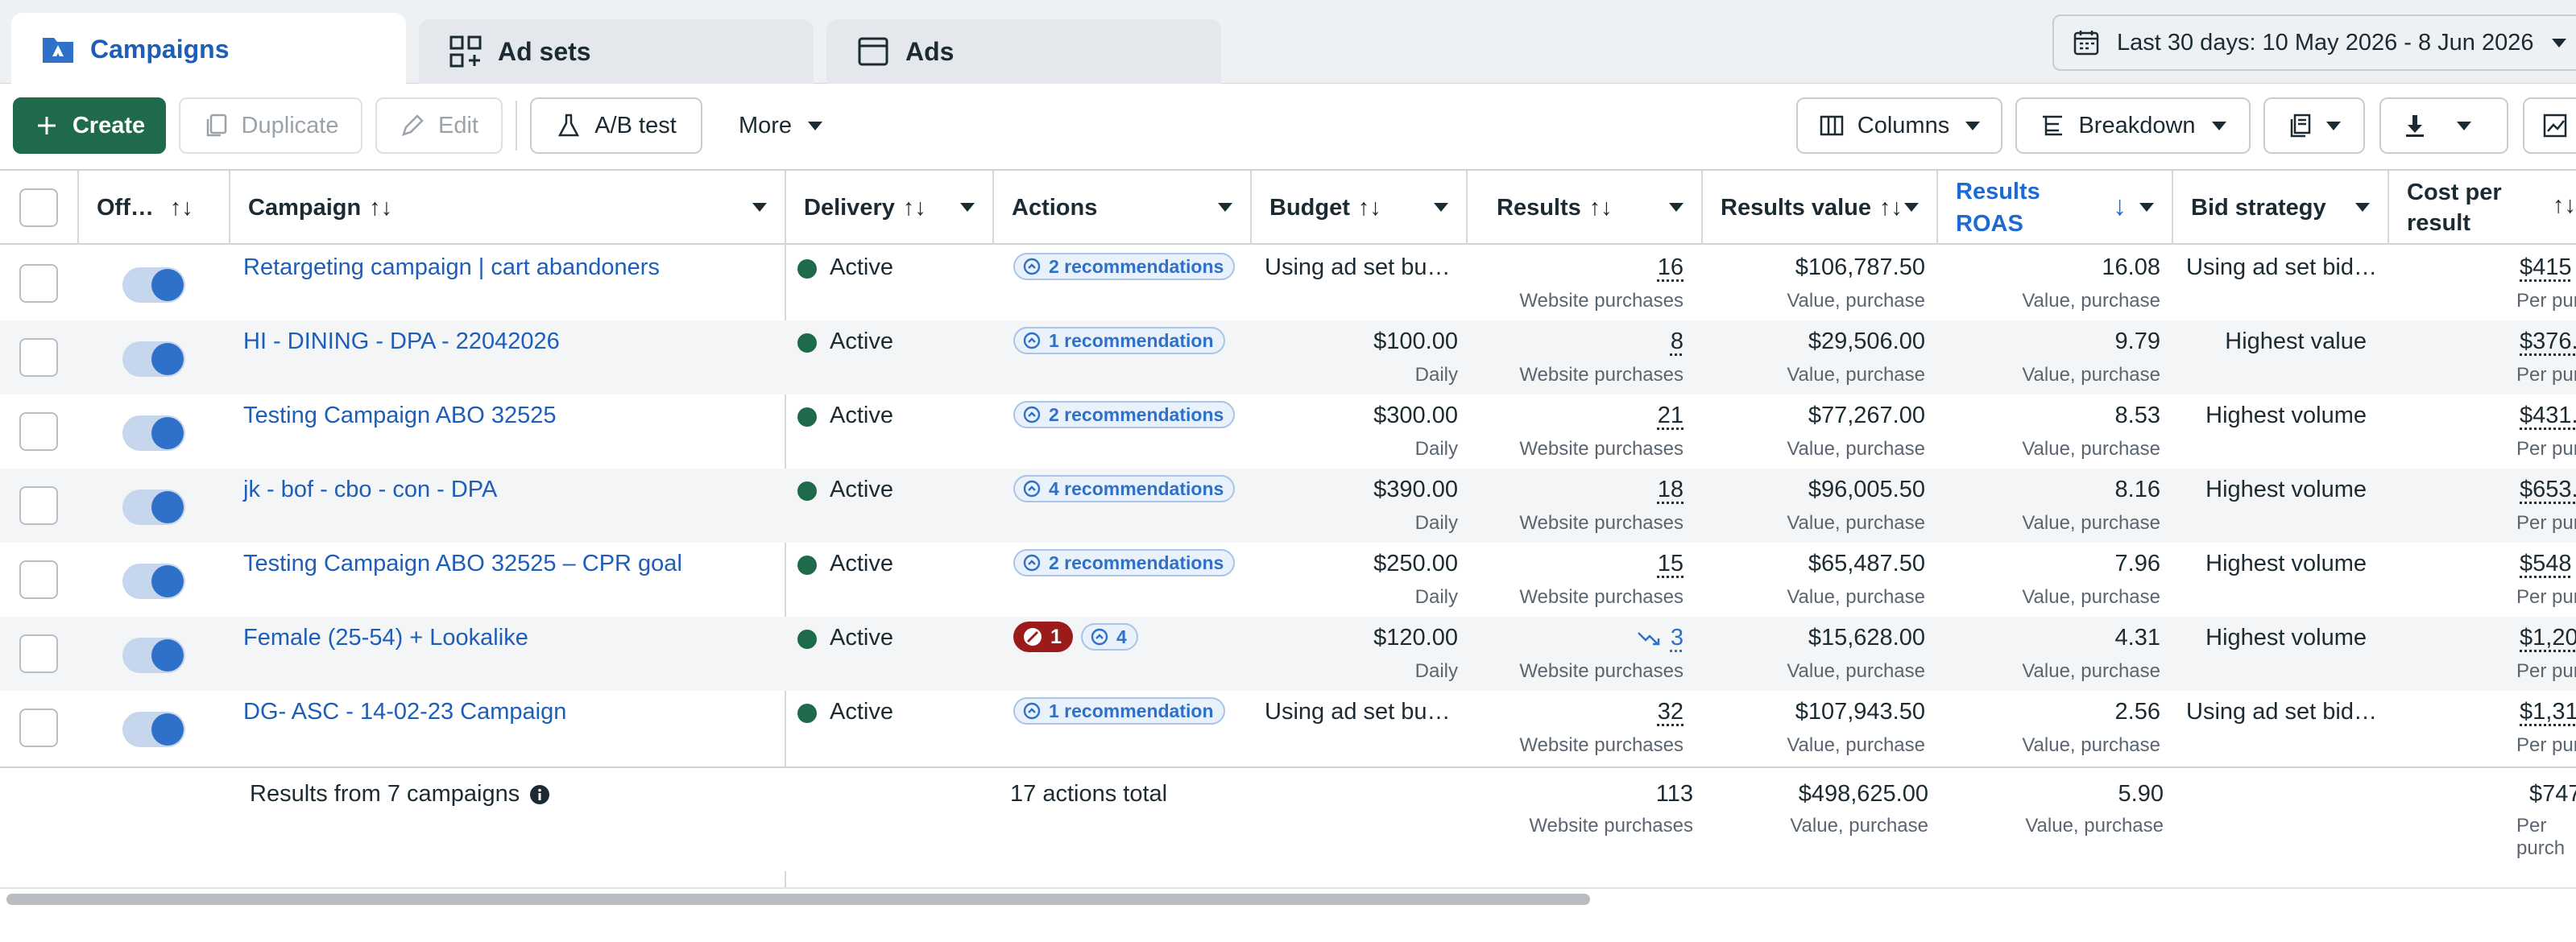  What do you see at coordinates (2548, 638) in the screenshot?
I see `cost-per-result: $1,209` at bounding box center [2548, 638].